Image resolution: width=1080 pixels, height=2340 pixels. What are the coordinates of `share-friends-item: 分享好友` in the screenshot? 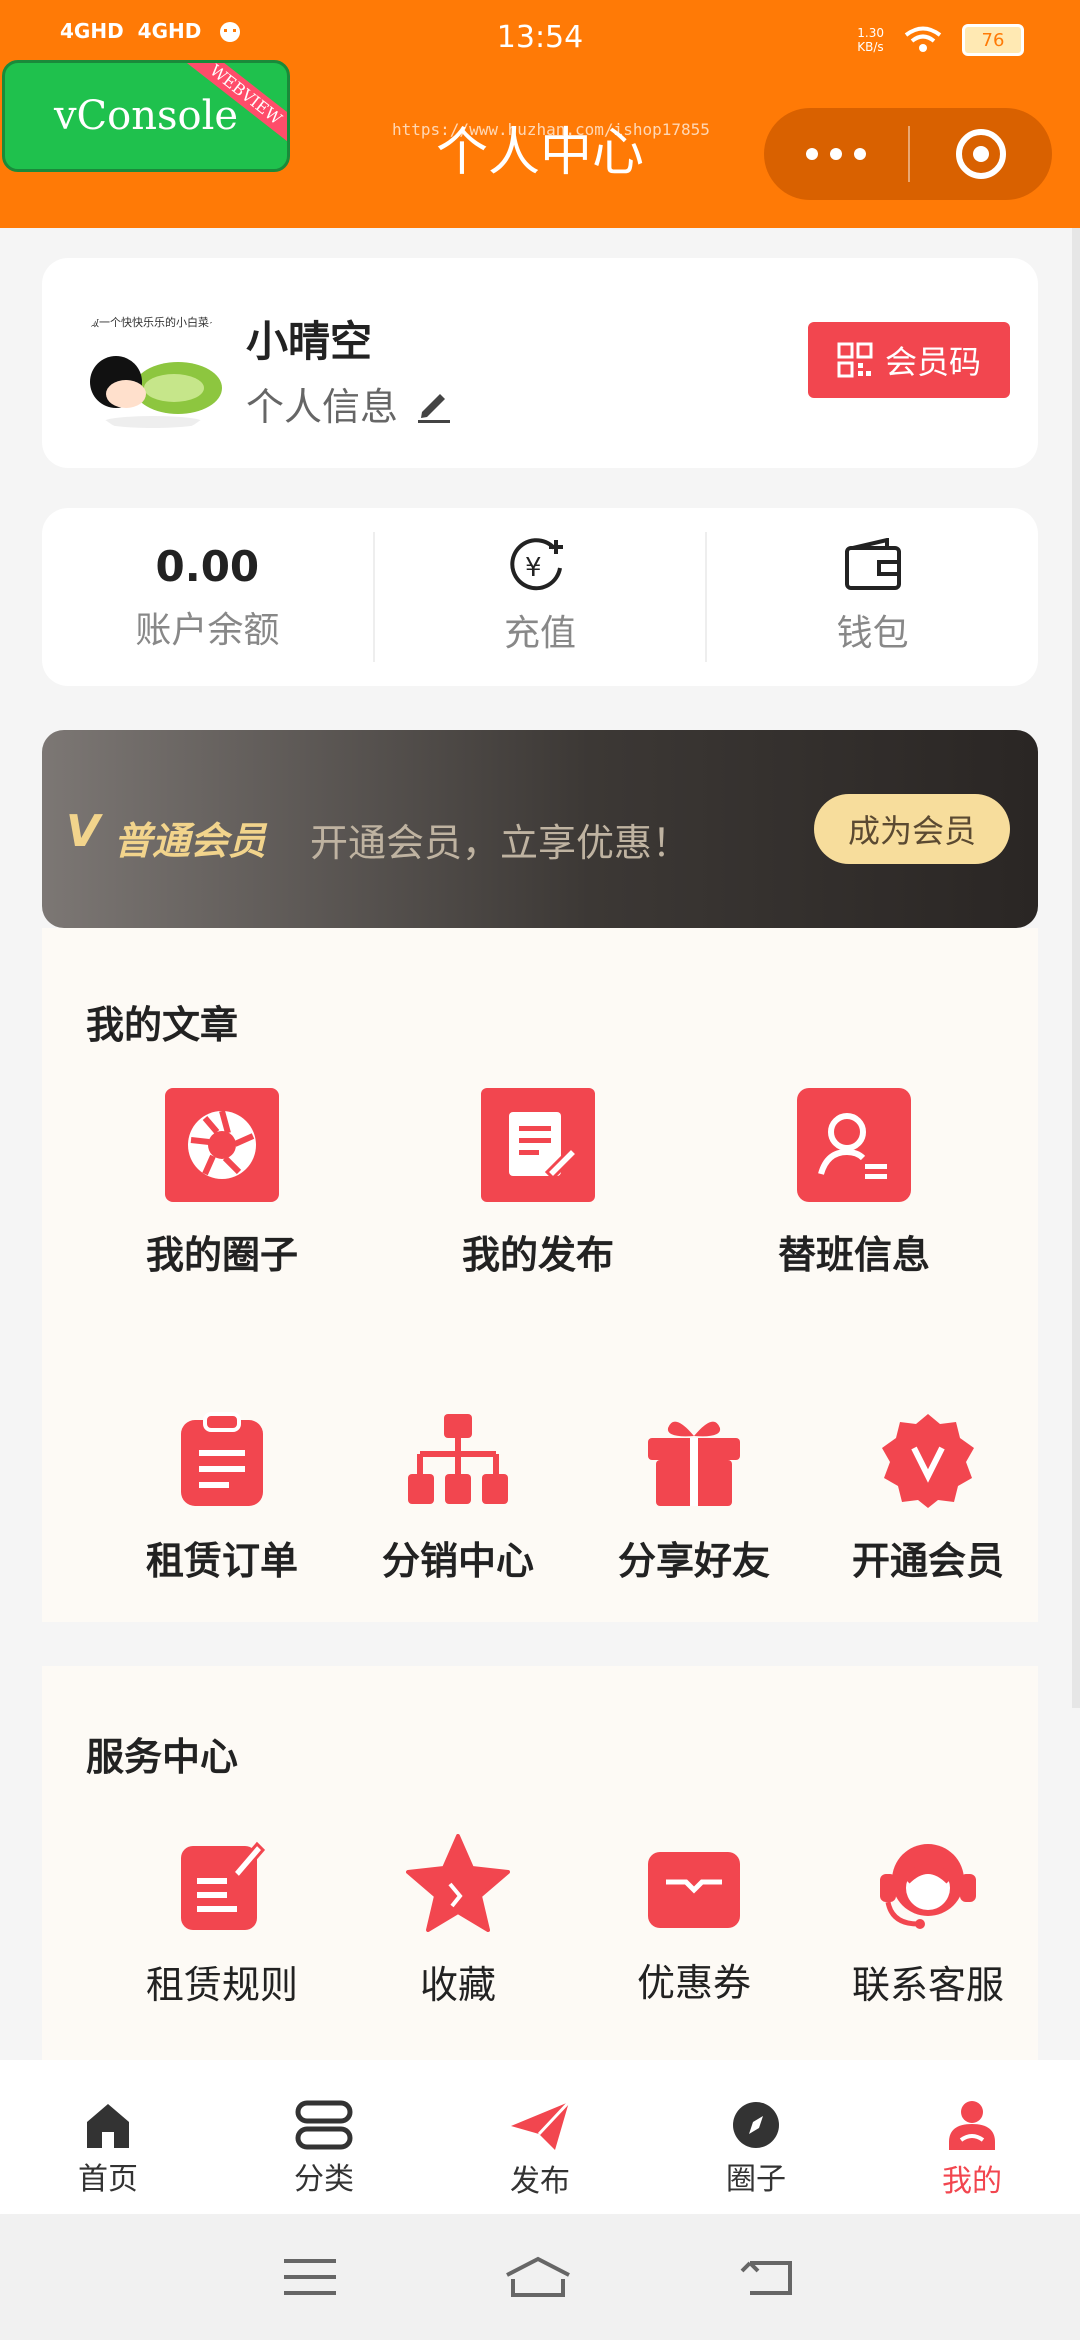 It's located at (694, 1498).